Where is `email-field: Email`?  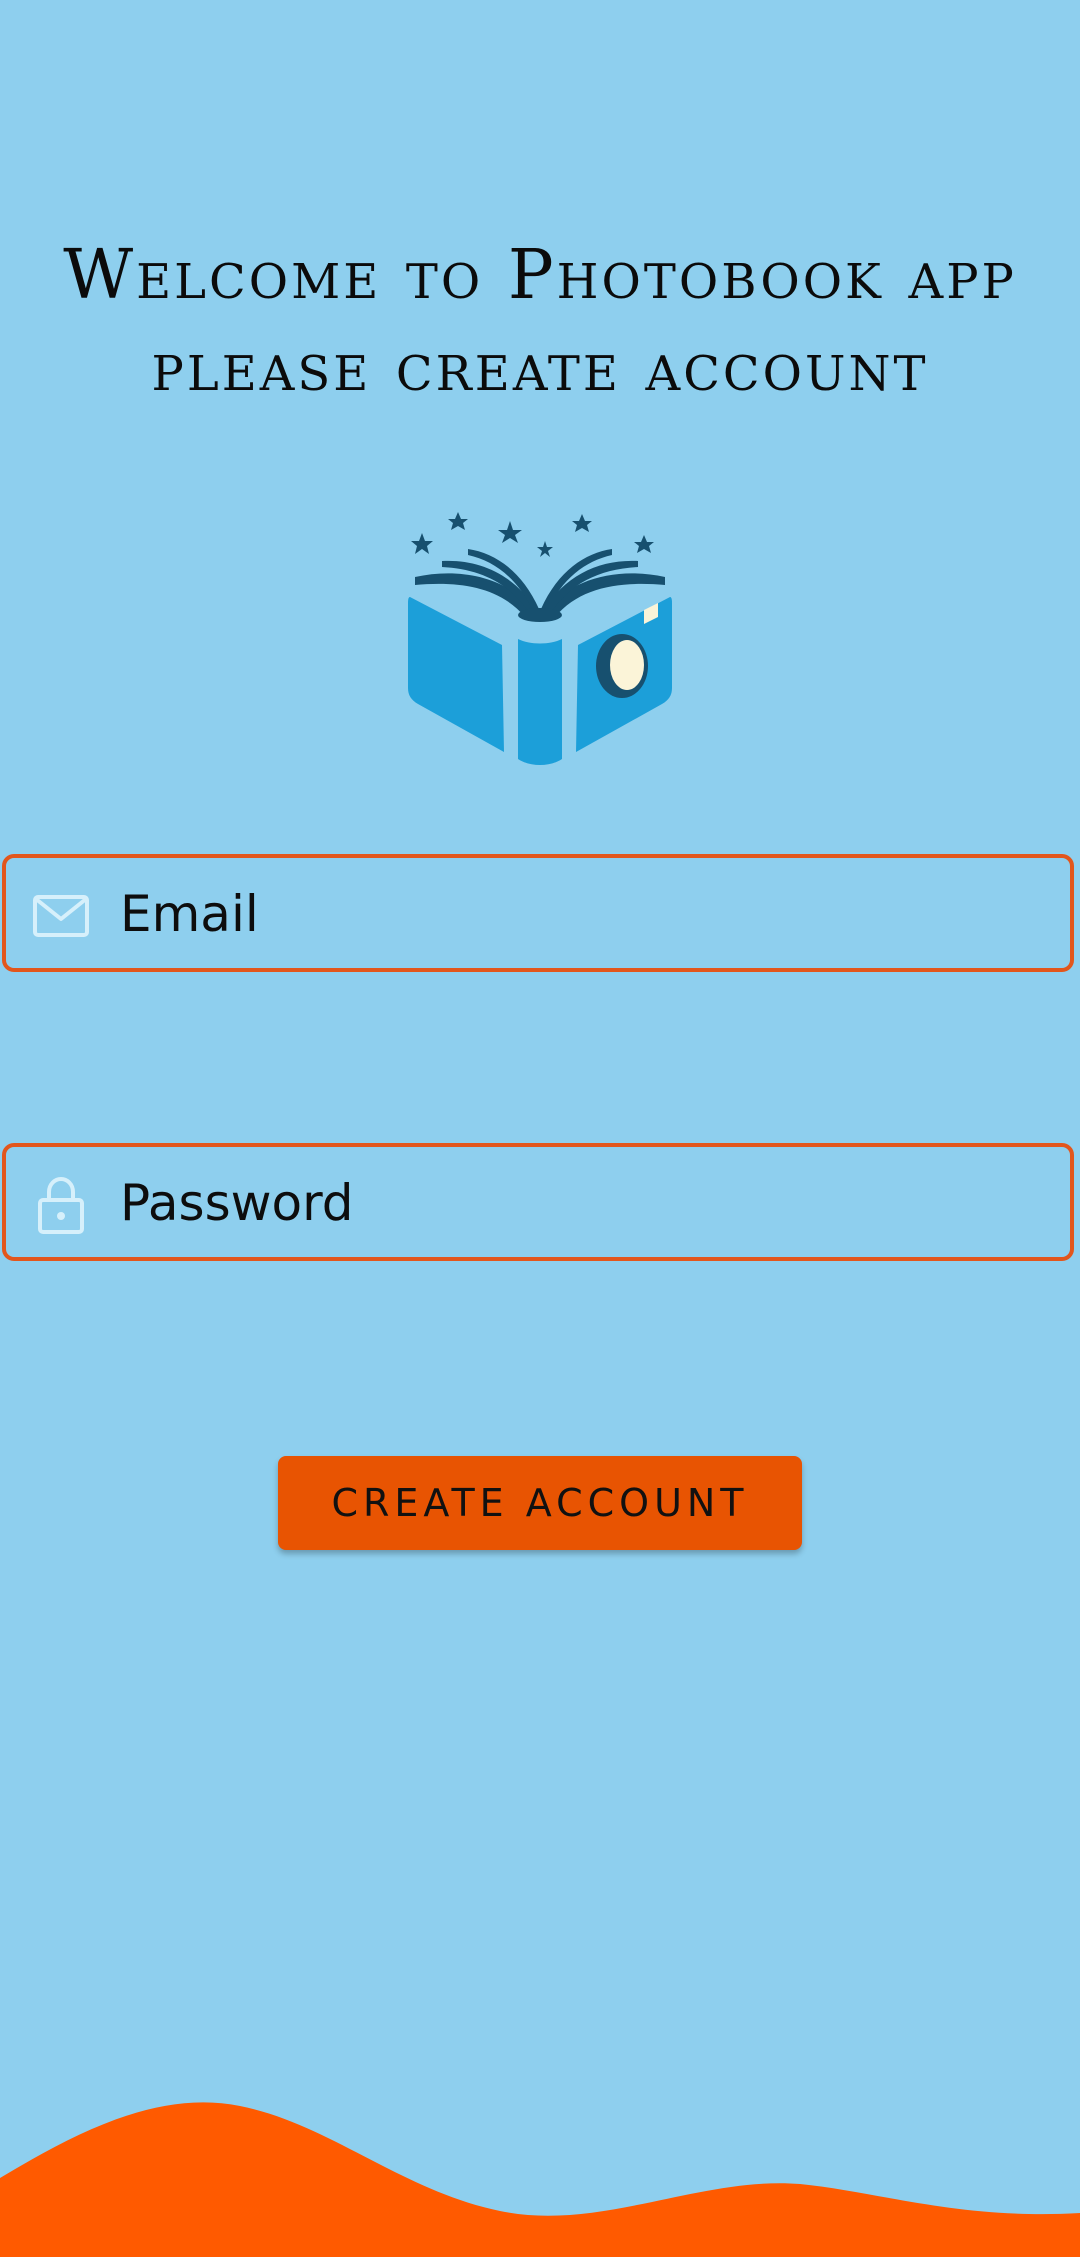
email-field: Email is located at coordinates (538, 913).